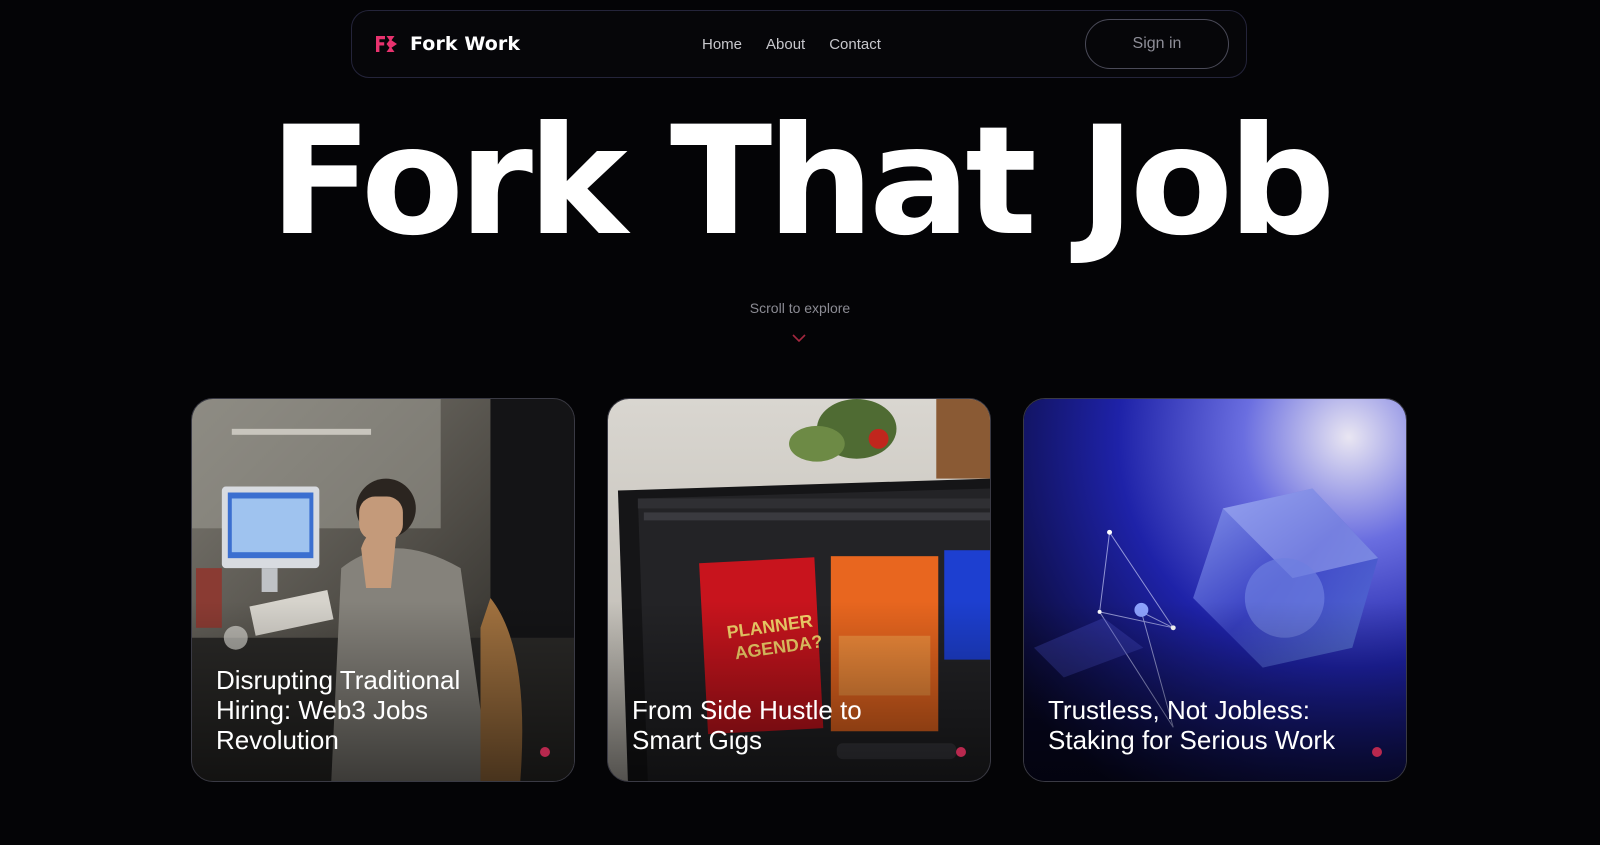 Image resolution: width=1600 pixels, height=845 pixels. I want to click on sign-in-button: Sign in, so click(1157, 44).